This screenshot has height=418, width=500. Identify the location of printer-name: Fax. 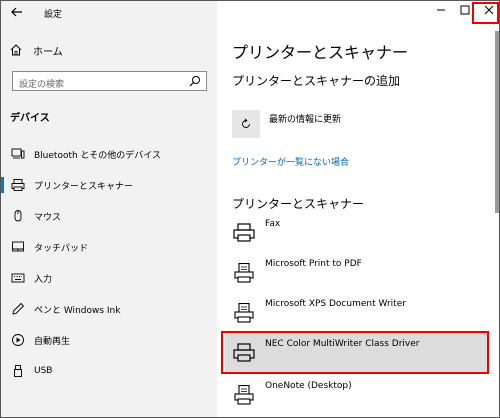
(273, 224).